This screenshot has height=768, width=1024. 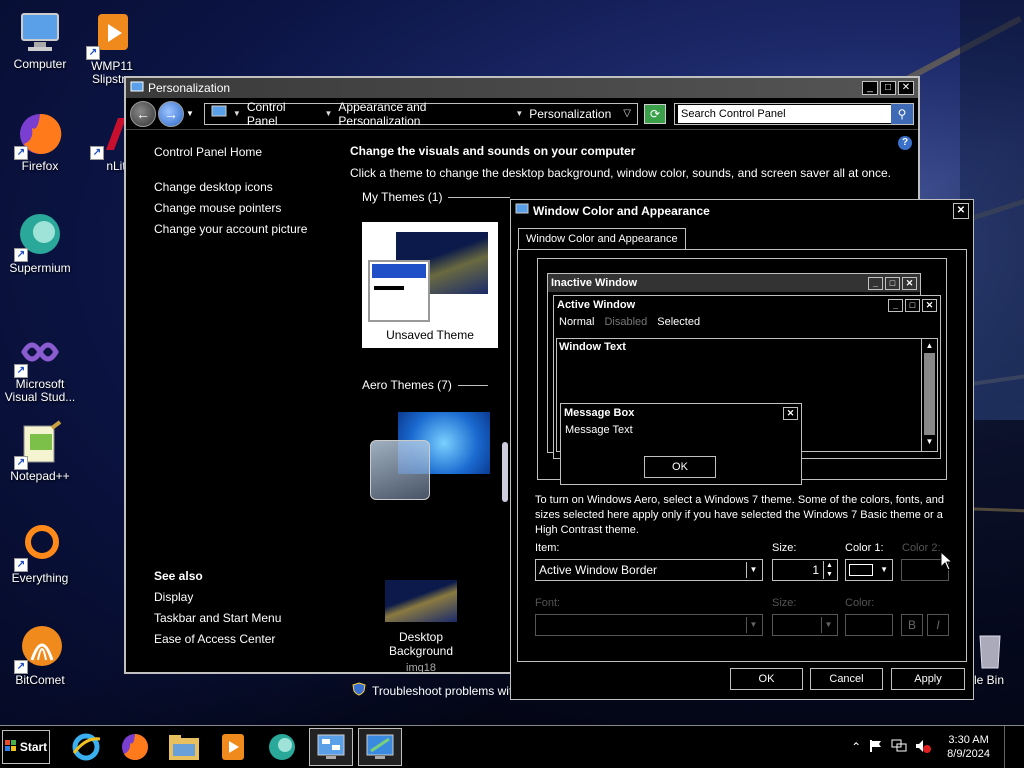 What do you see at coordinates (233, 747) in the screenshot?
I see `media-player-icon` at bounding box center [233, 747].